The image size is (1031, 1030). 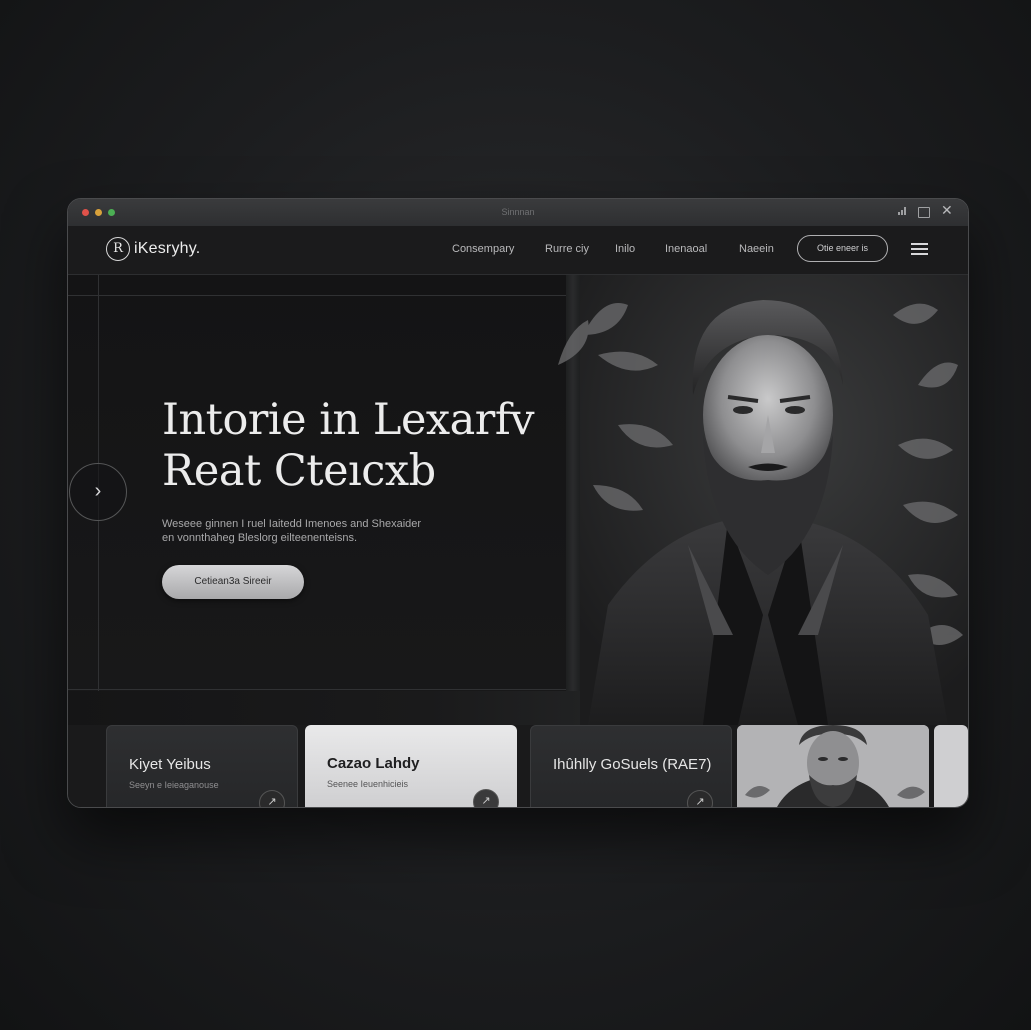 What do you see at coordinates (842, 248) in the screenshot?
I see `nav-cta-button: Otie eneer is` at bounding box center [842, 248].